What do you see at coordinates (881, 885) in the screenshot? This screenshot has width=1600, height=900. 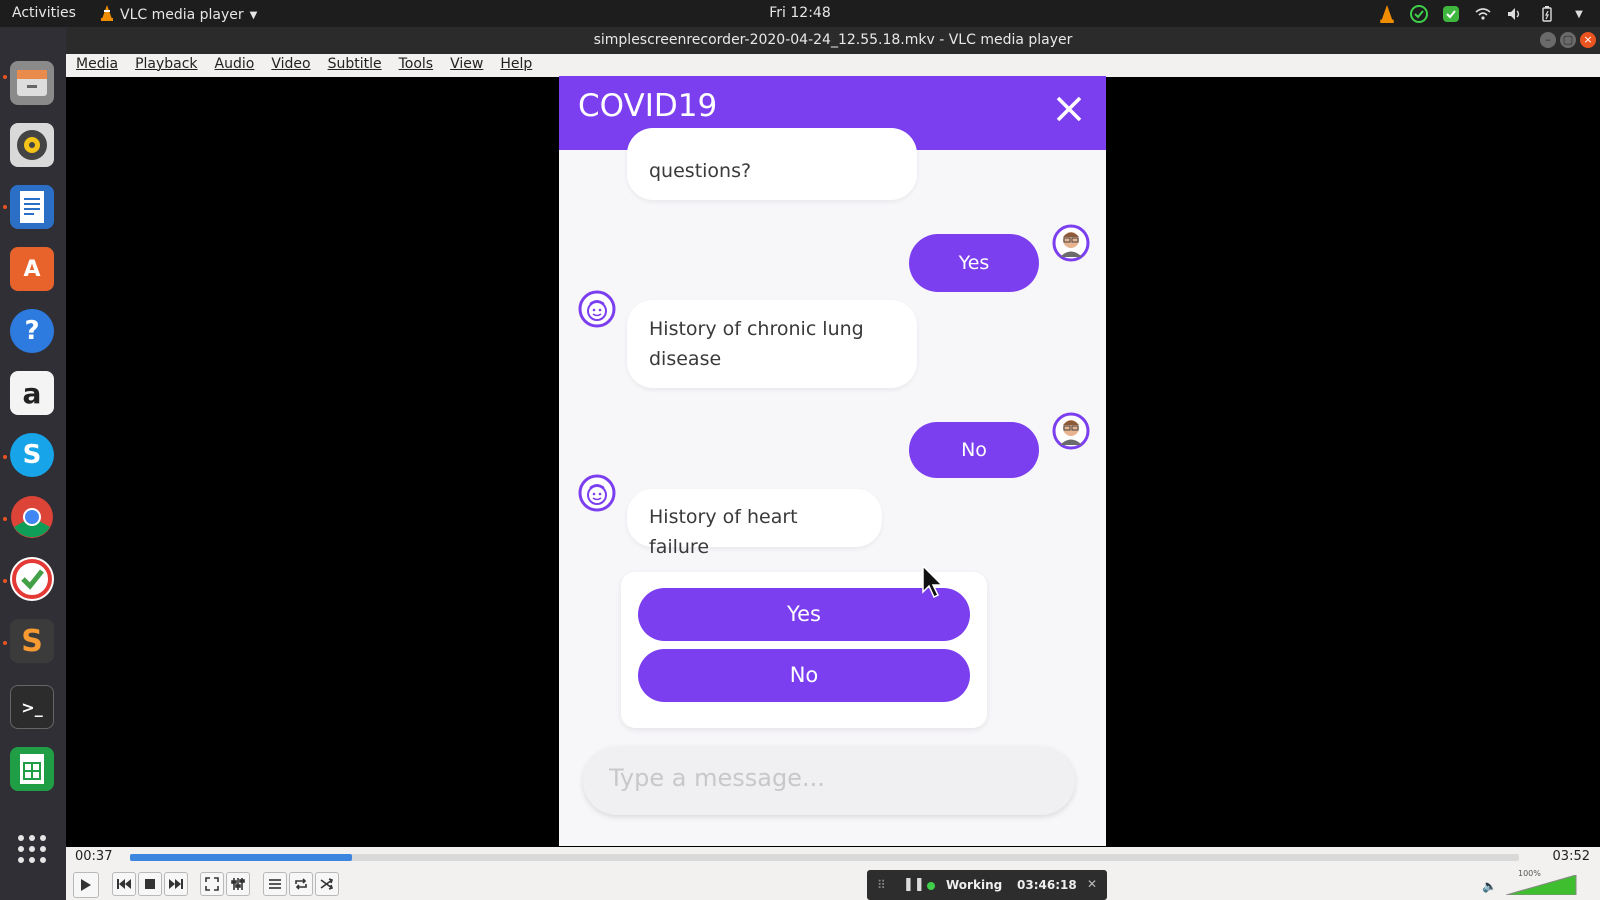 I see `drag-handle-icon: ⠿` at bounding box center [881, 885].